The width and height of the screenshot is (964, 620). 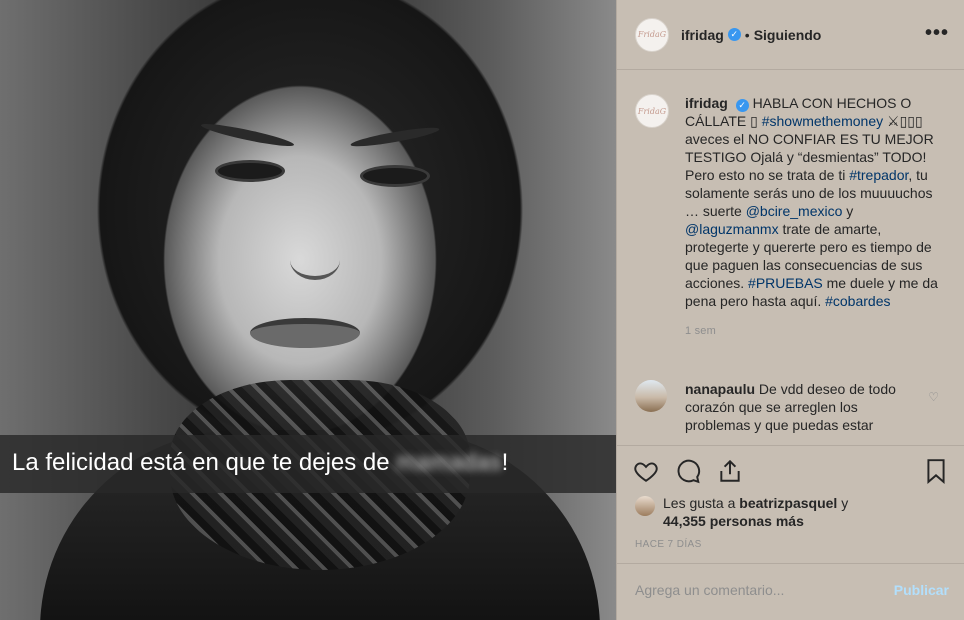 What do you see at coordinates (788, 503) in the screenshot?
I see `liker-username: beatrizpasquel` at bounding box center [788, 503].